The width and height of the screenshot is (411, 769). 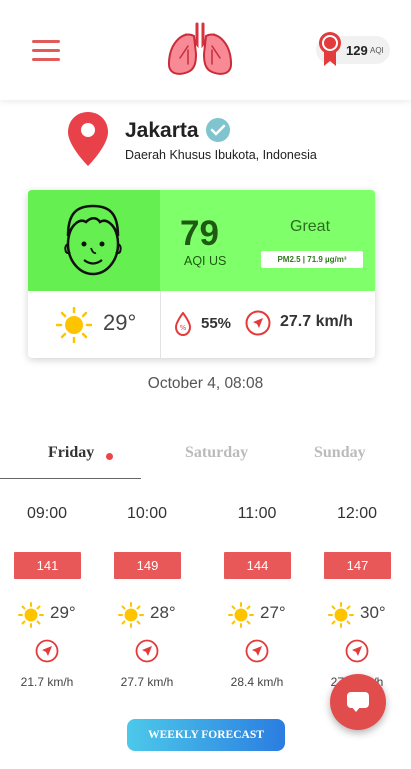 What do you see at coordinates (70, 478) in the screenshot?
I see `tab-underline` at bounding box center [70, 478].